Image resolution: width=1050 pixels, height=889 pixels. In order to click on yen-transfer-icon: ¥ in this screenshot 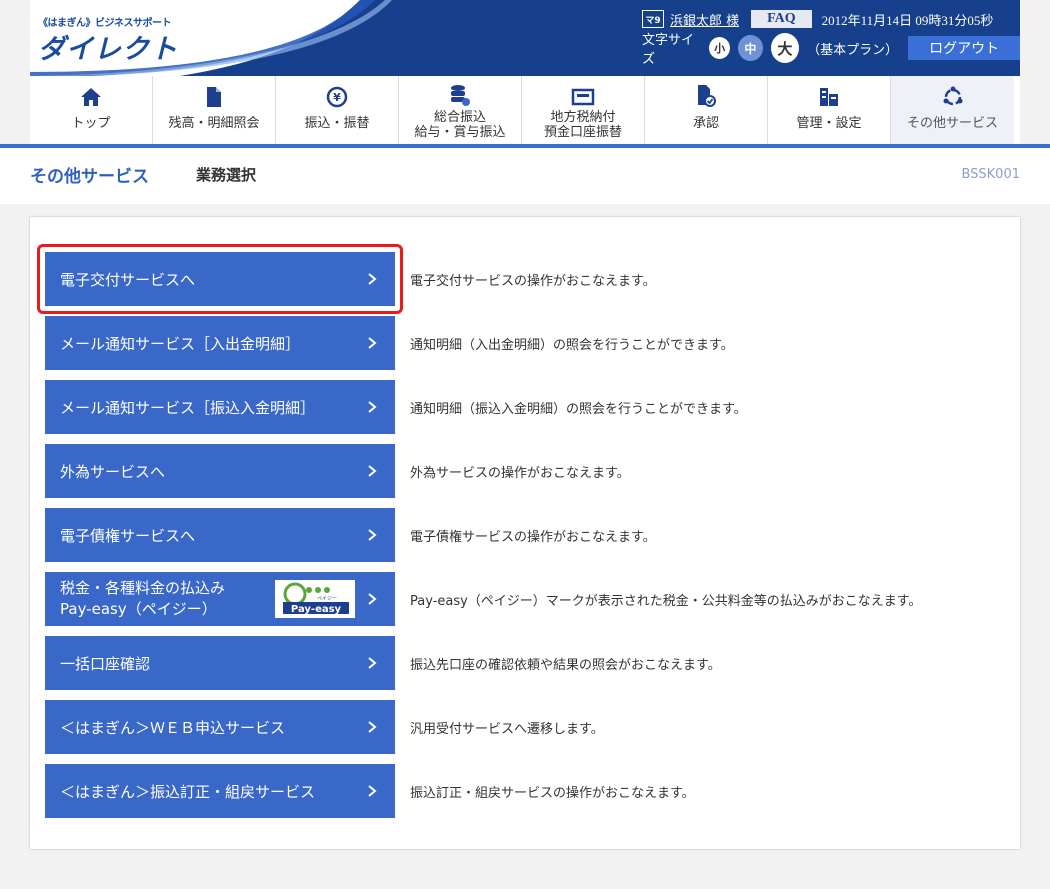, I will do `click(337, 97)`.